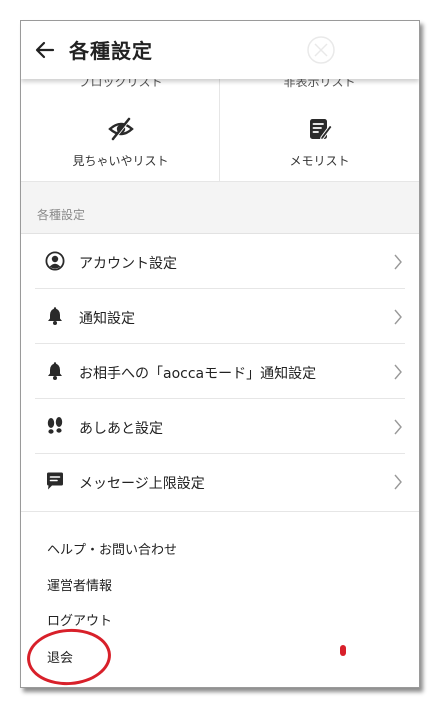  Describe the element at coordinates (198, 374) in the screenshot. I see `settings-item-label: お相手への「aoccaモード」通知設定` at that location.